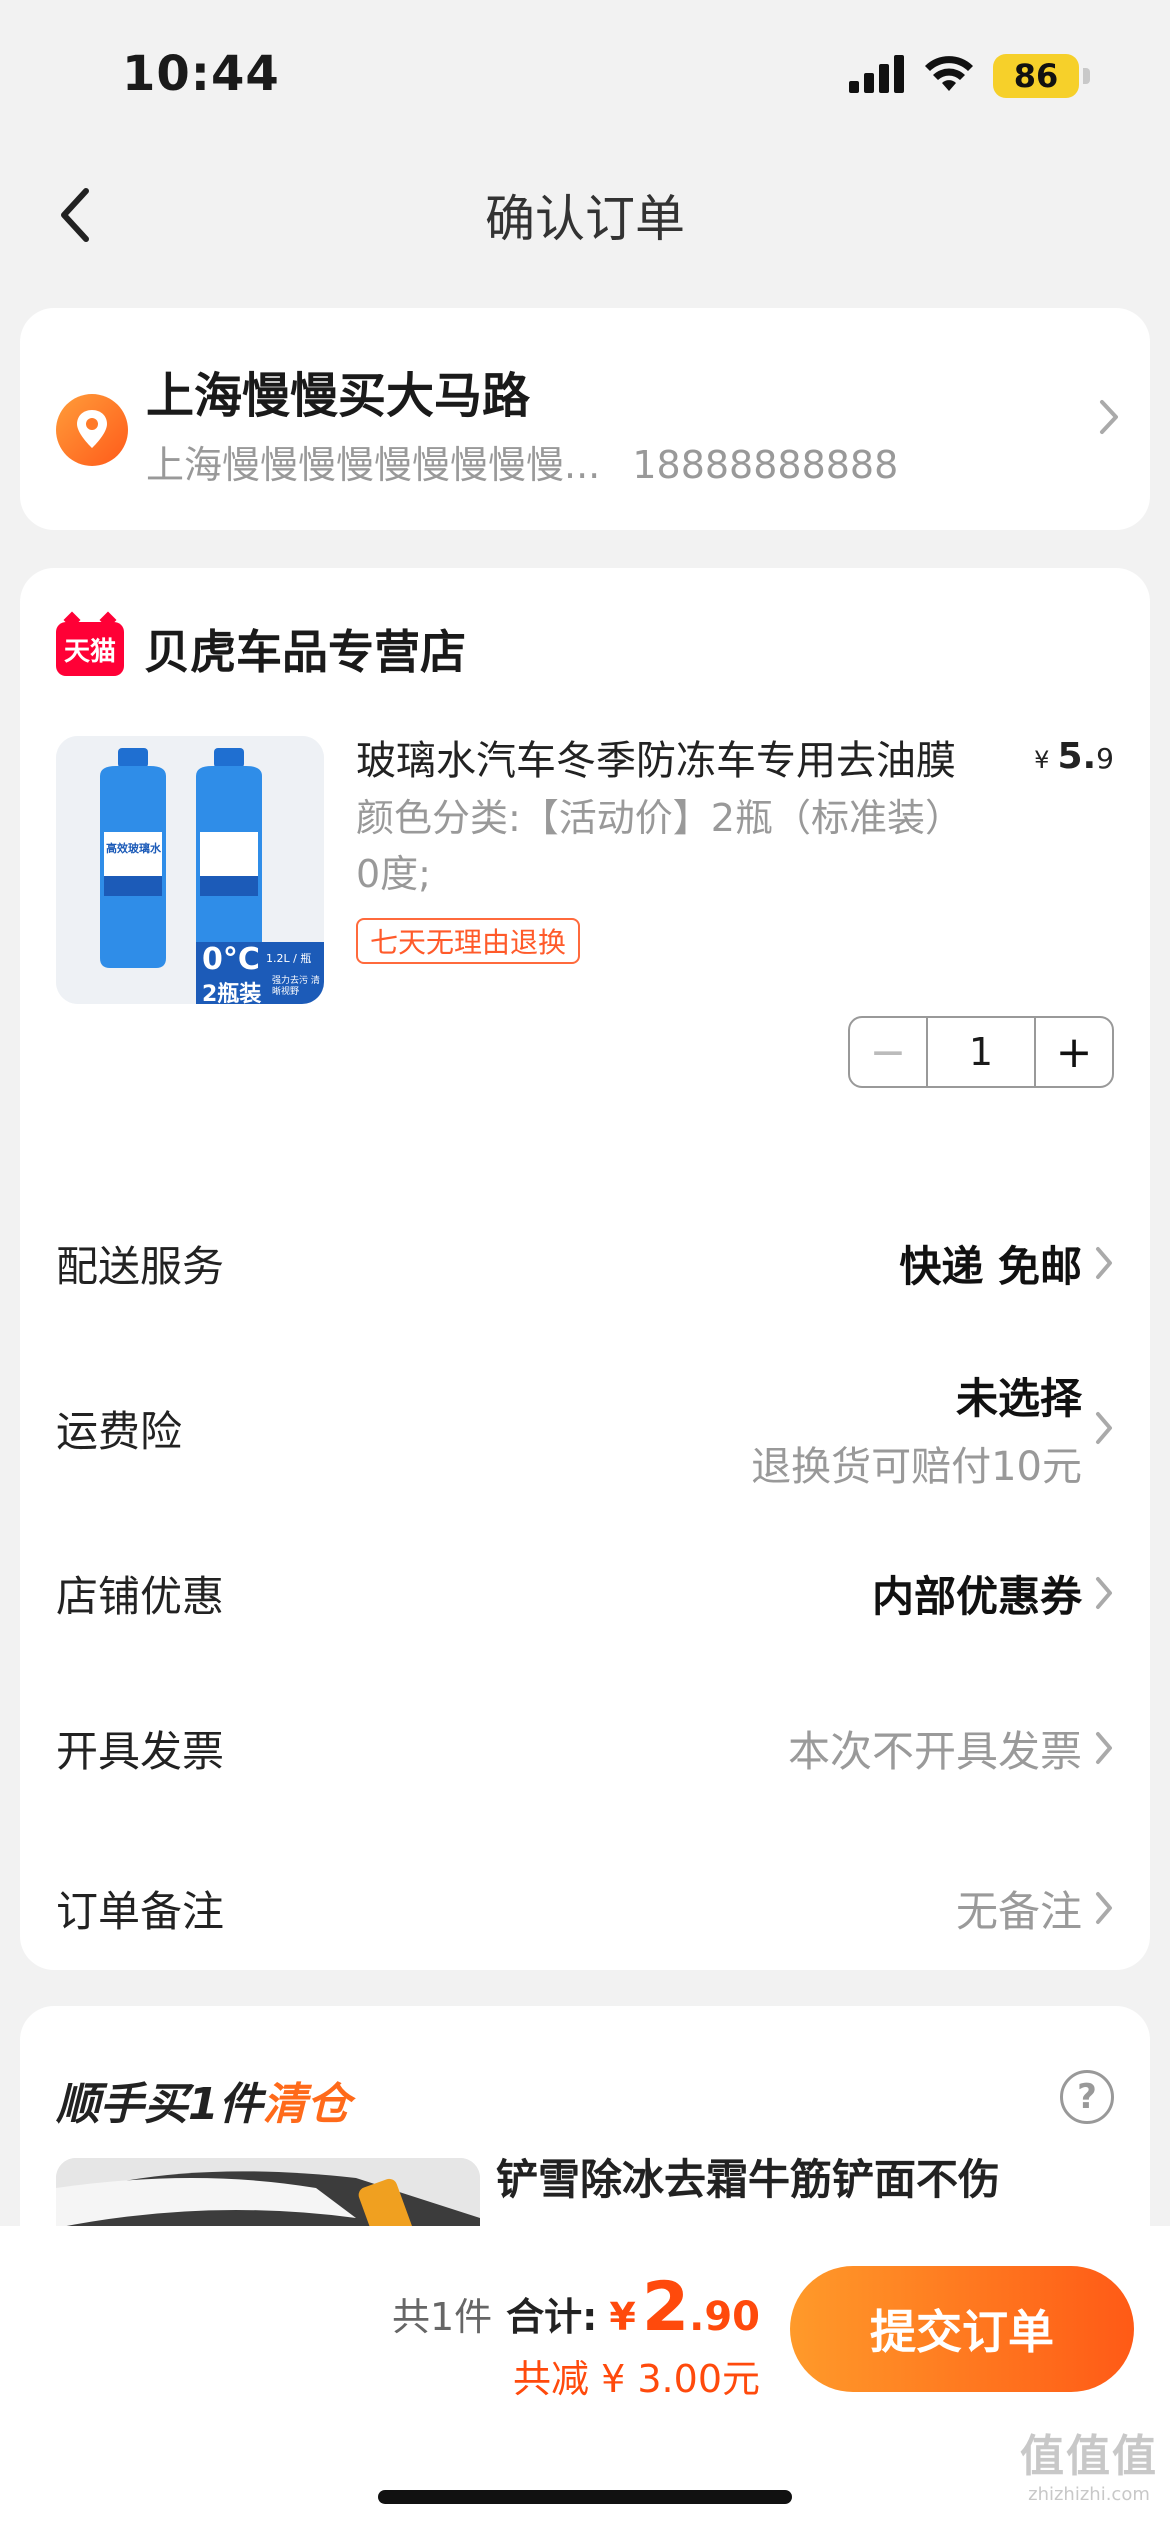  I want to click on product-image: 高效玻璃水 0°C 1.2L / 瓶 2瓶装 强力去污 清晰视野, so click(190, 870).